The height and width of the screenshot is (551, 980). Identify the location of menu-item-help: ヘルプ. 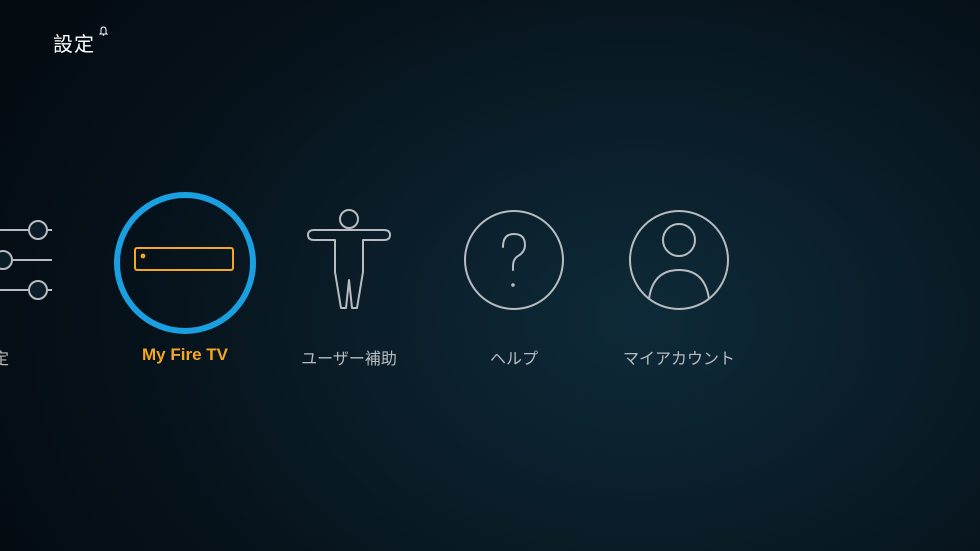
(514, 285).